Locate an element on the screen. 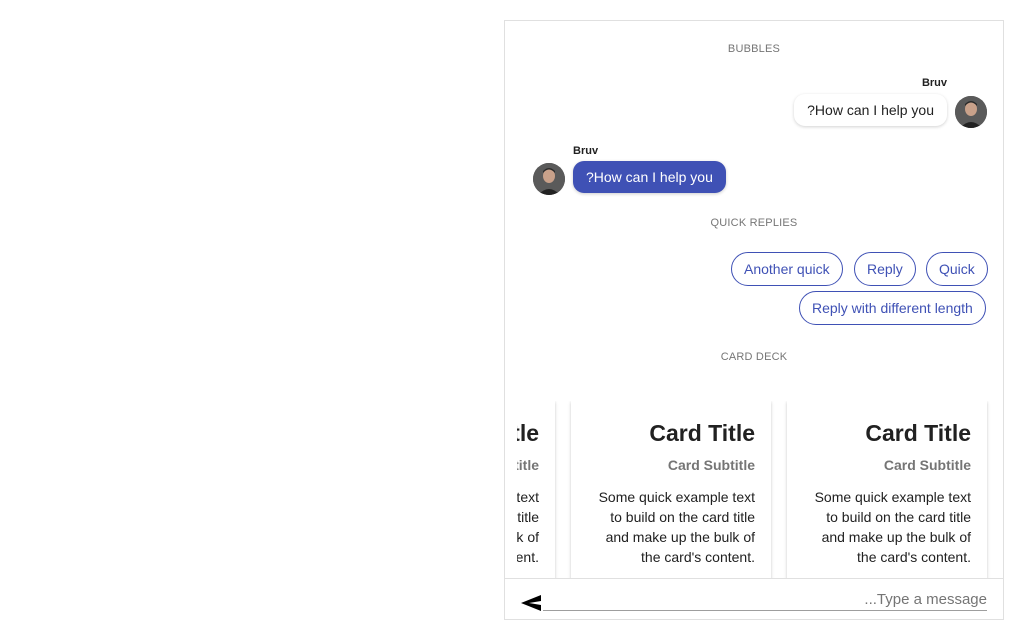 The image size is (1024, 640). send-button is located at coordinates (531, 603).